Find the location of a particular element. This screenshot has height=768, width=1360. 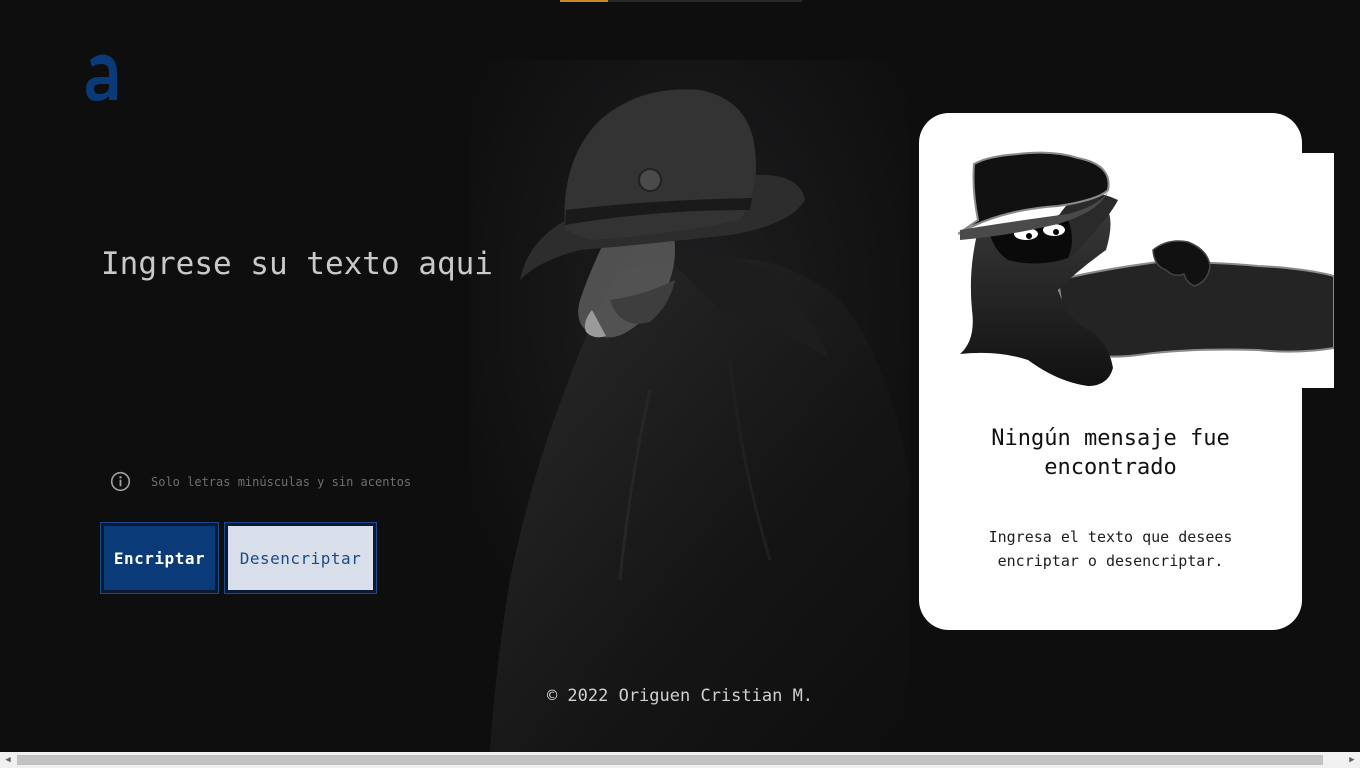

decrypt-button: Desencriptar is located at coordinates (300, 558).